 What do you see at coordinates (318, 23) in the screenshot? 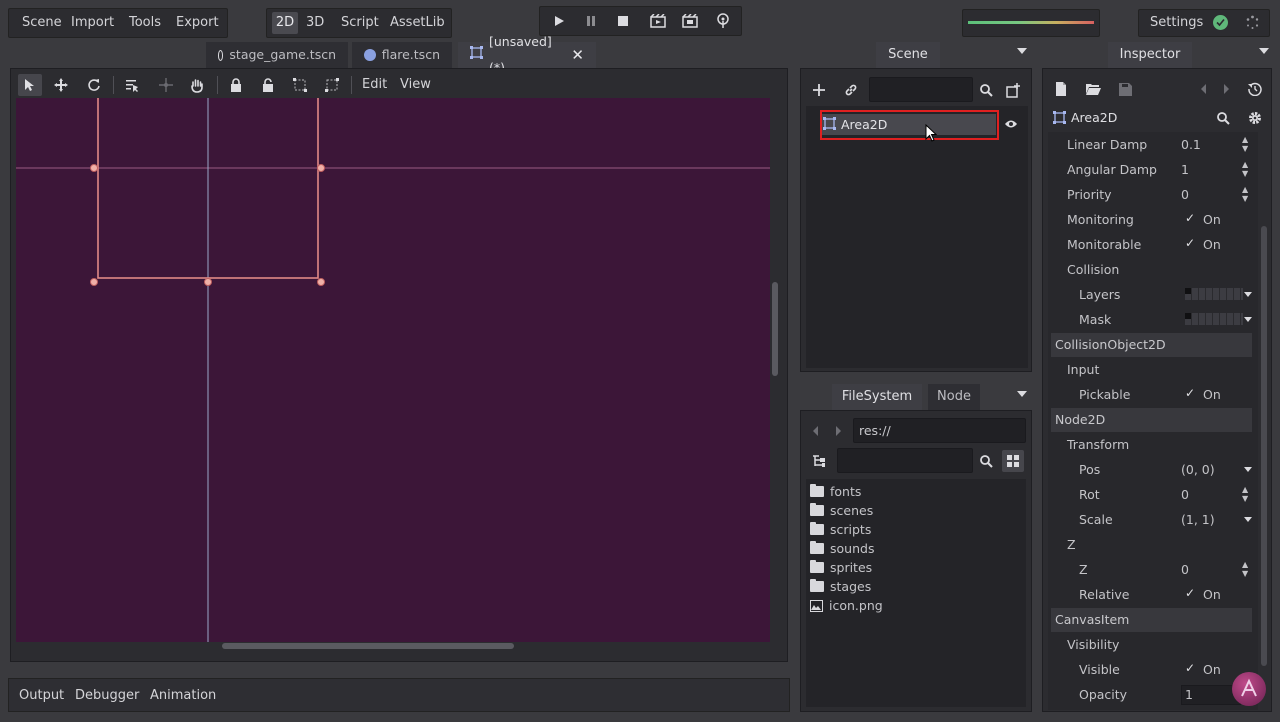
I see `mode-3d-button: 3D` at bounding box center [318, 23].